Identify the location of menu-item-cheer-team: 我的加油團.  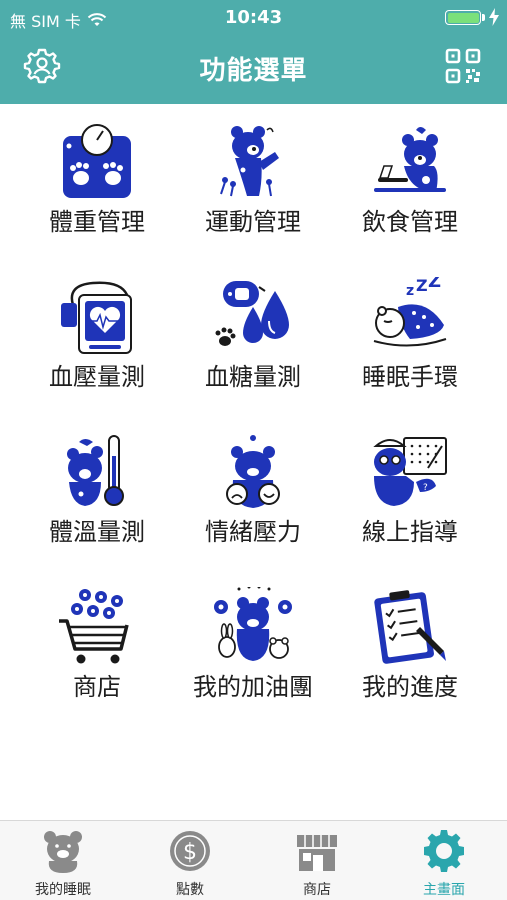
(253, 635).